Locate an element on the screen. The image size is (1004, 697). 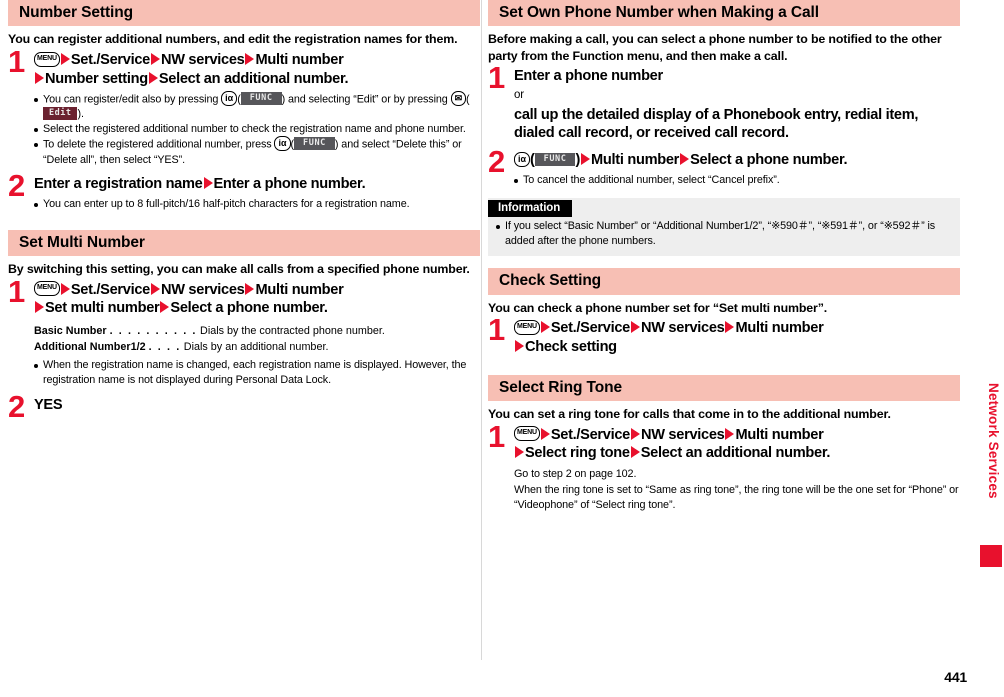
step-body: Enter a phone number is located at coordinates (588, 76).